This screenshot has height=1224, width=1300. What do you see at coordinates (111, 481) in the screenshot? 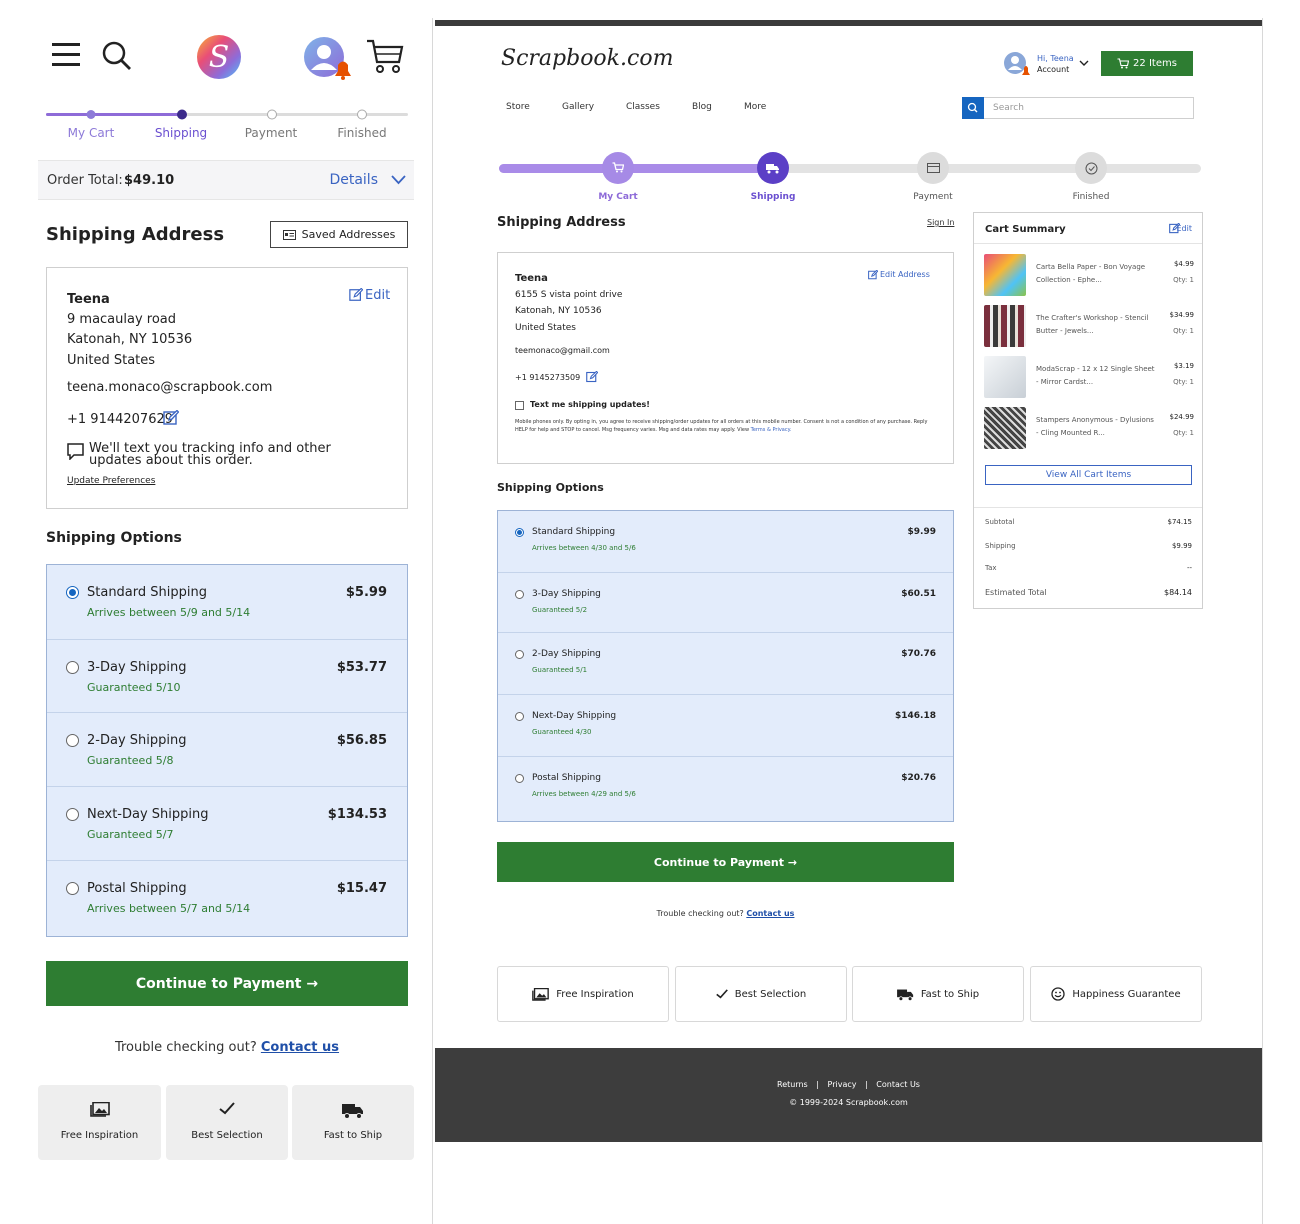
I see `update-preferences-link: Update Preferences` at bounding box center [111, 481].